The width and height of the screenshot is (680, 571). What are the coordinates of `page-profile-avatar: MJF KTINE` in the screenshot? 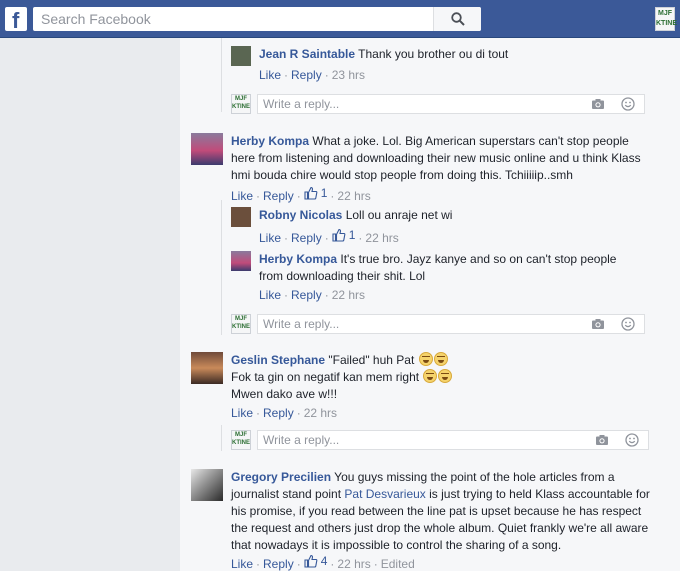 It's located at (666, 19).